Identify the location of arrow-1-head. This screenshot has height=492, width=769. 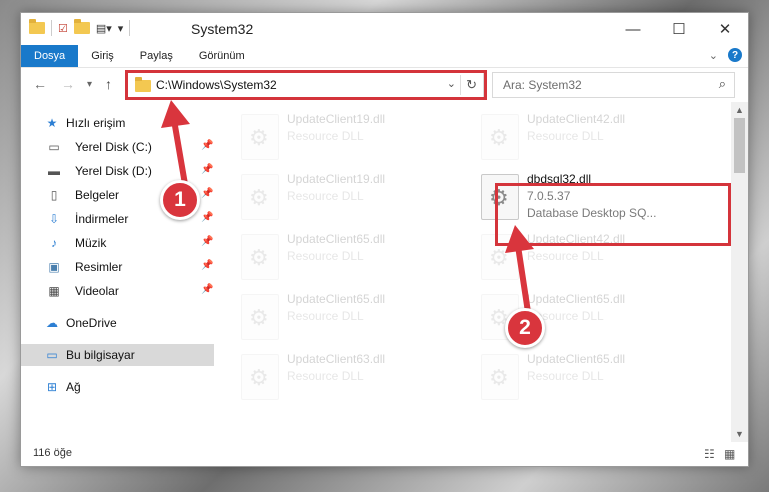
(175, 114).